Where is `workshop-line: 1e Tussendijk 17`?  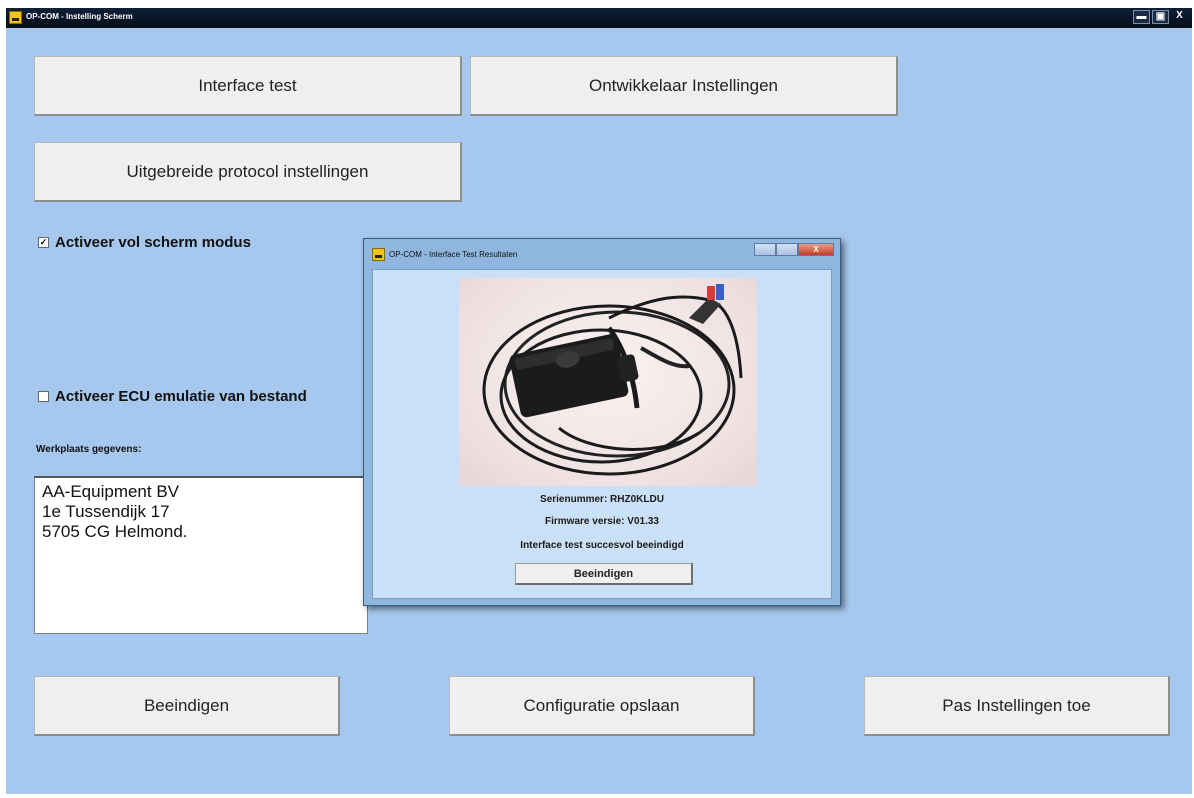
workshop-line: 1e Tussendijk 17 is located at coordinates (106, 511).